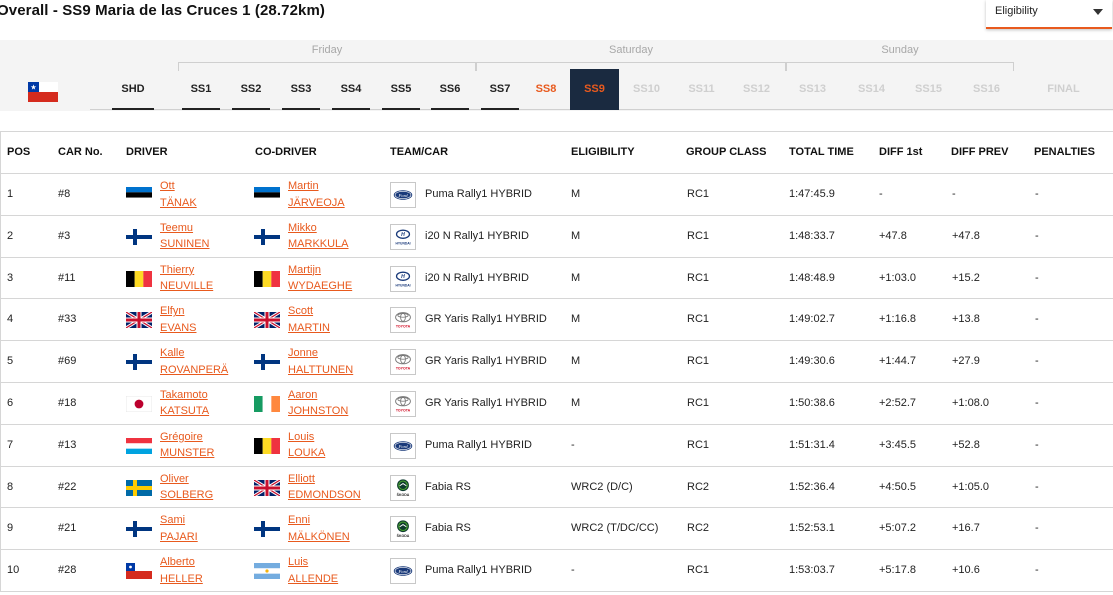 Image resolution: width=1113 pixels, height=595 pixels. What do you see at coordinates (324, 495) in the screenshot?
I see `codriver-last-name: EDMONDSON` at bounding box center [324, 495].